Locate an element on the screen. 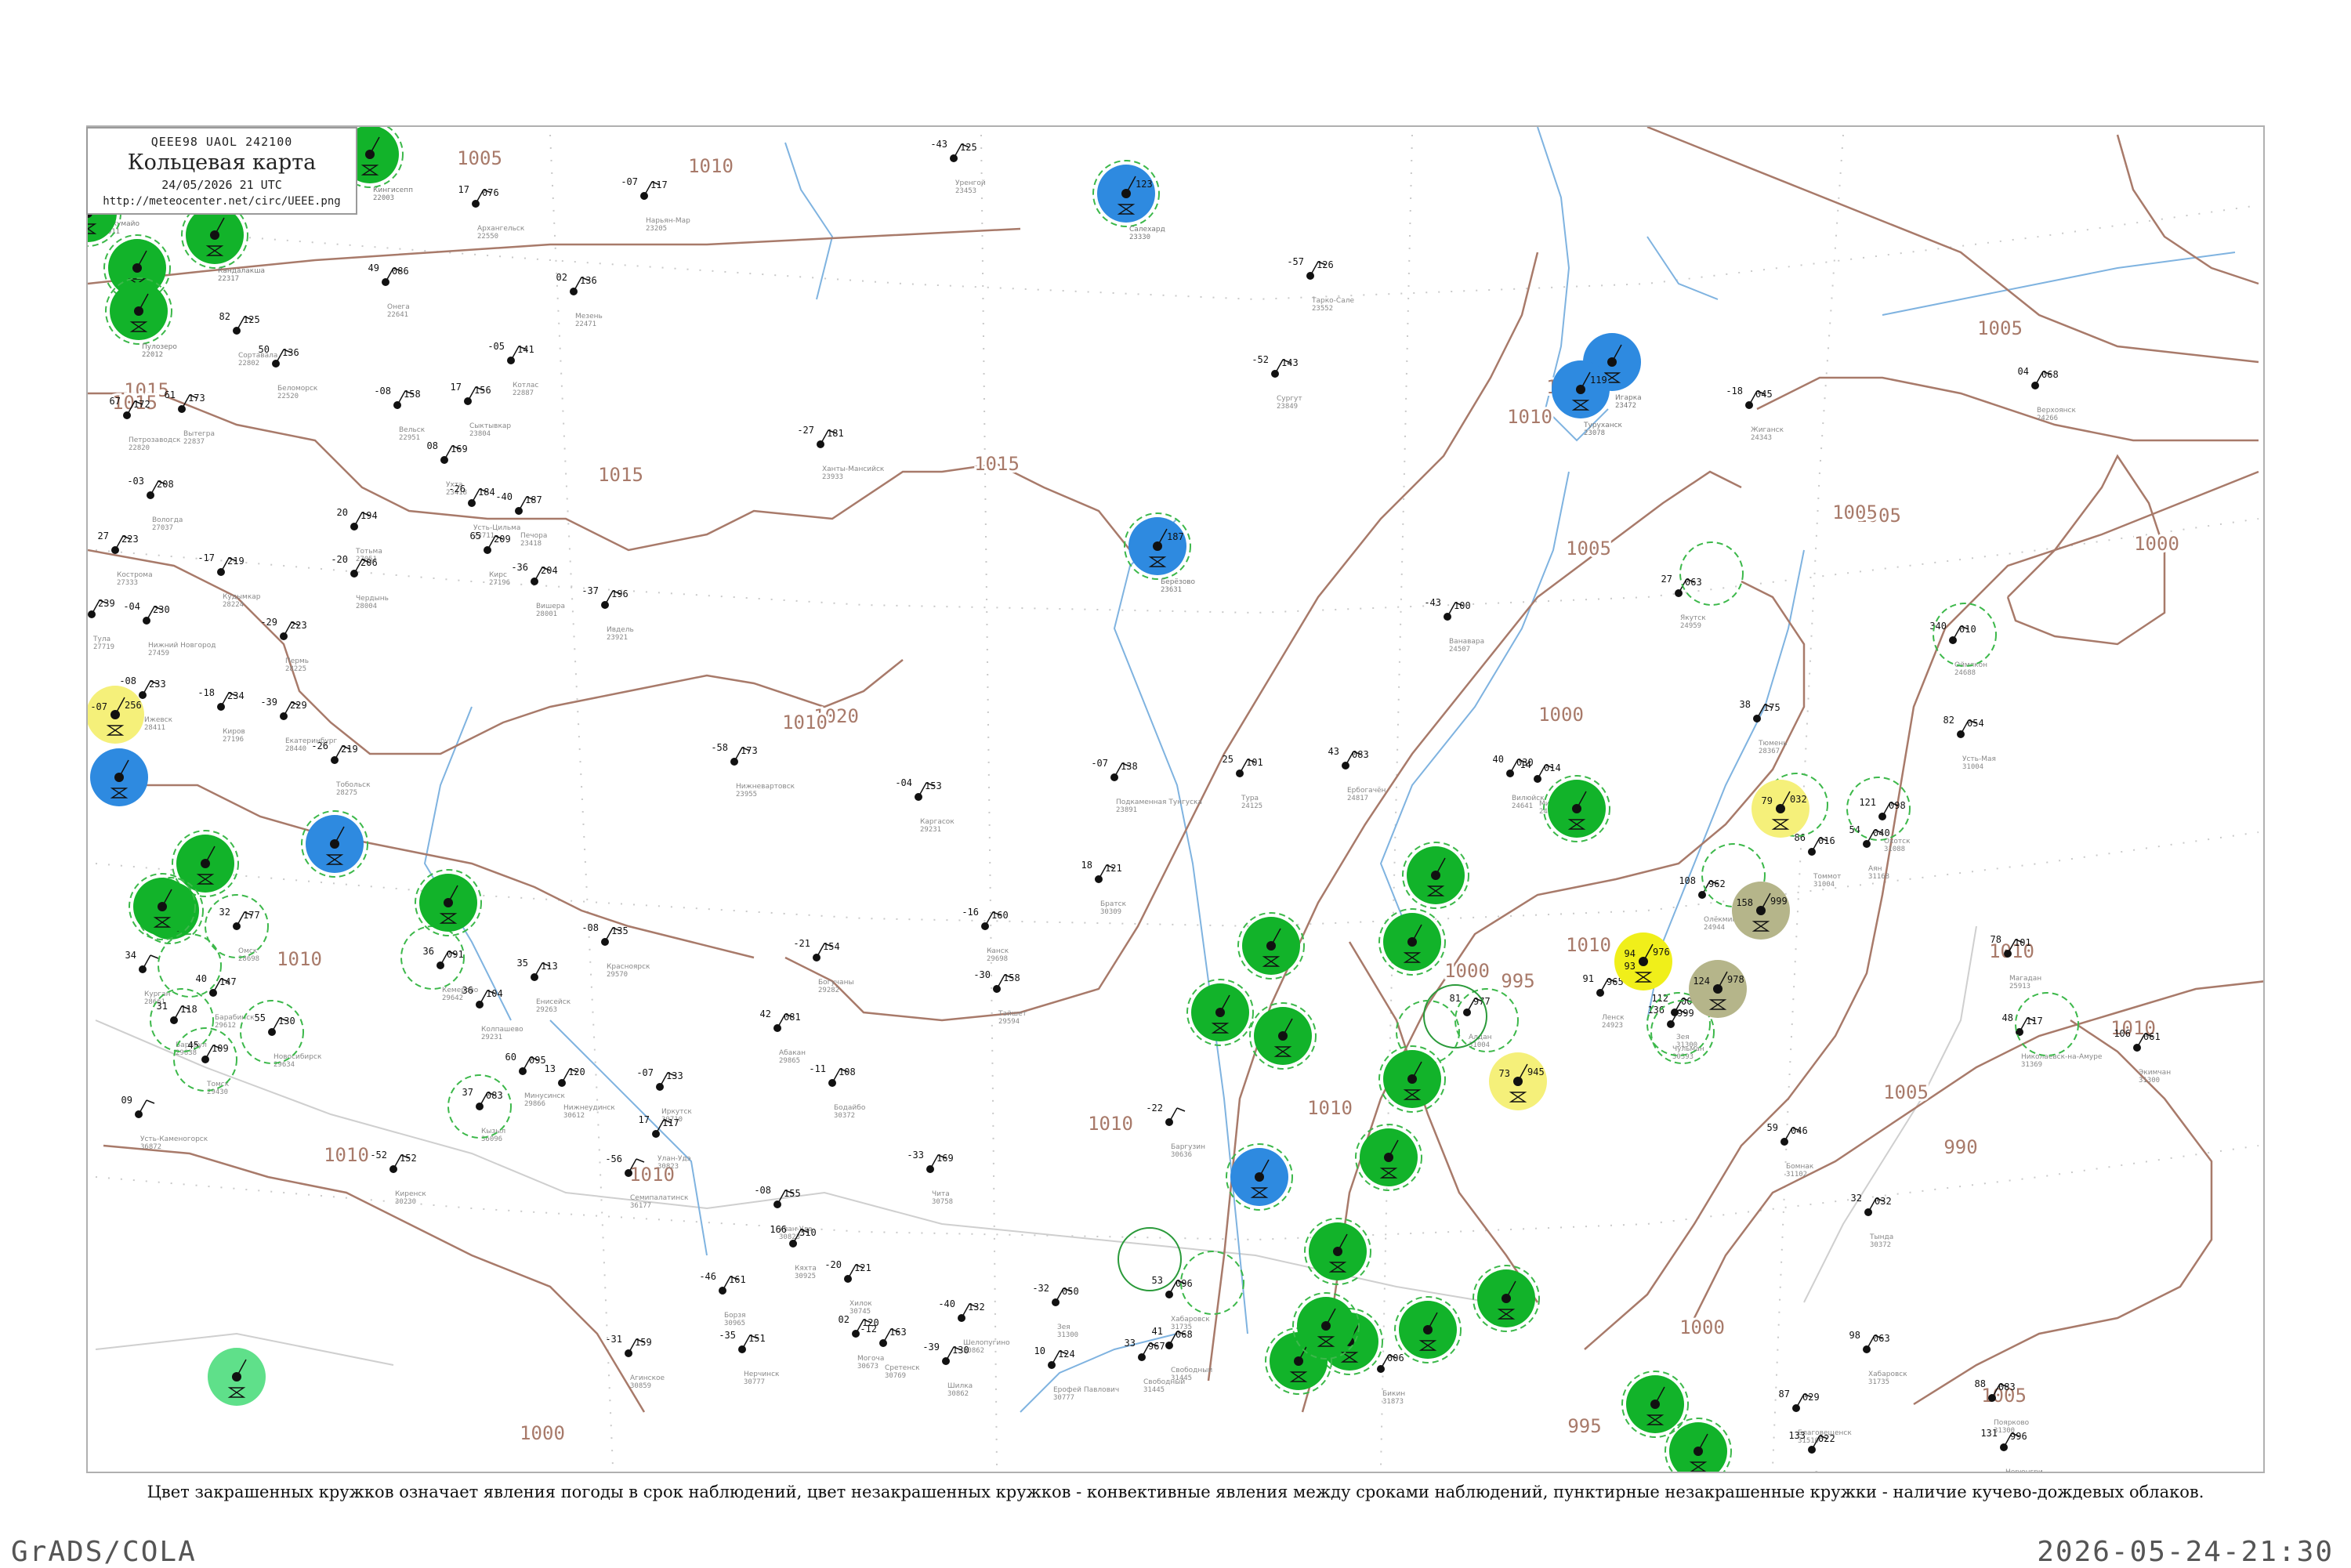 The height and width of the screenshot is (1568, 2351). station-id: 24125 is located at coordinates (1251, 806).